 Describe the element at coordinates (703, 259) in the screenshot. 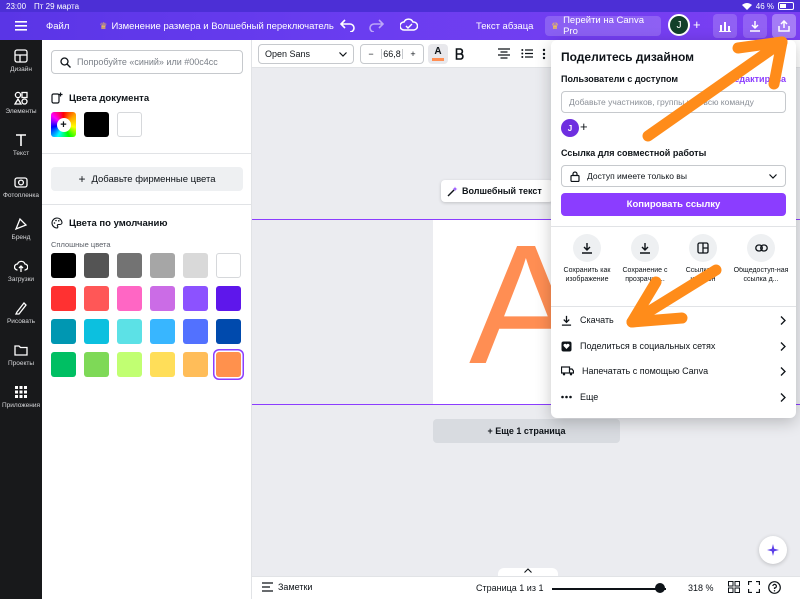

I see `template-link-option: Ссылка на шаблон` at that location.